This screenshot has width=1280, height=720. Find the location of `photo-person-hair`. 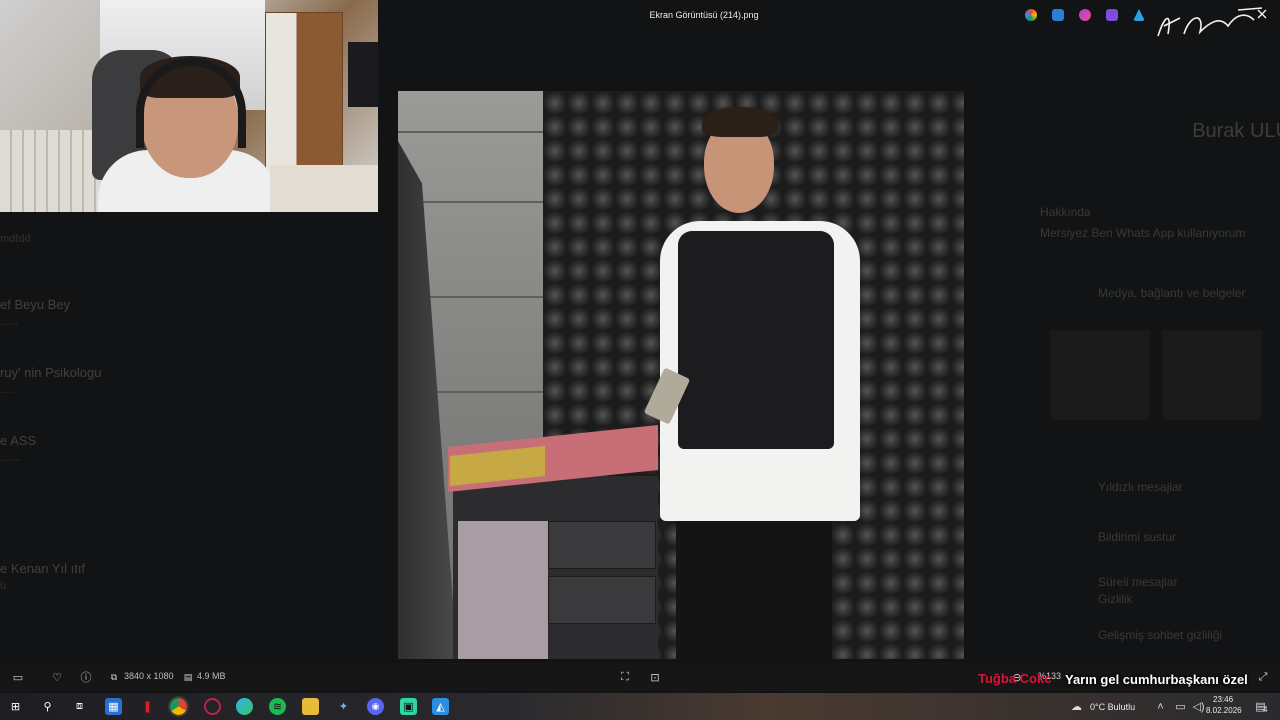

photo-person-hair is located at coordinates (740, 122).